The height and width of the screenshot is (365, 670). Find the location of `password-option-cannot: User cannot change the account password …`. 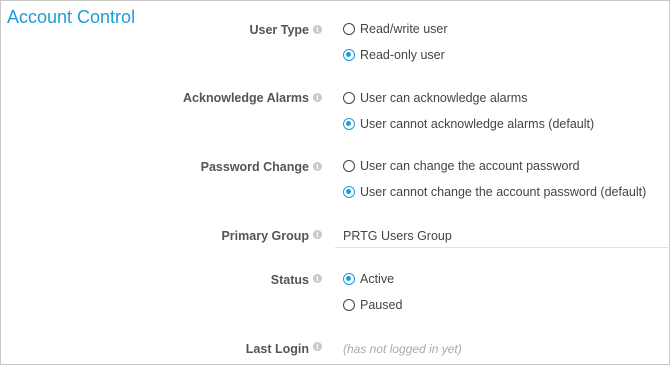

password-option-cannot: User cannot change the account password … is located at coordinates (494, 192).